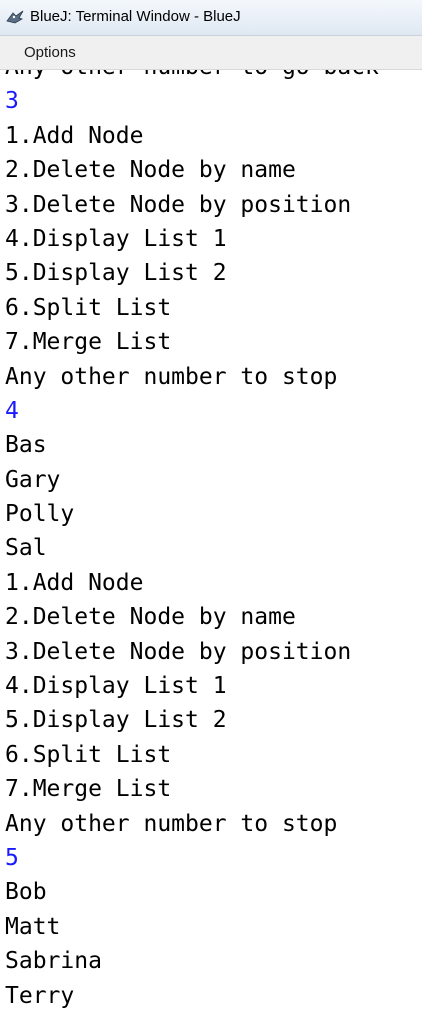  Describe the element at coordinates (135, 16) in the screenshot. I see `window-title: BlueJ: Terminal Window - BlueJ` at that location.